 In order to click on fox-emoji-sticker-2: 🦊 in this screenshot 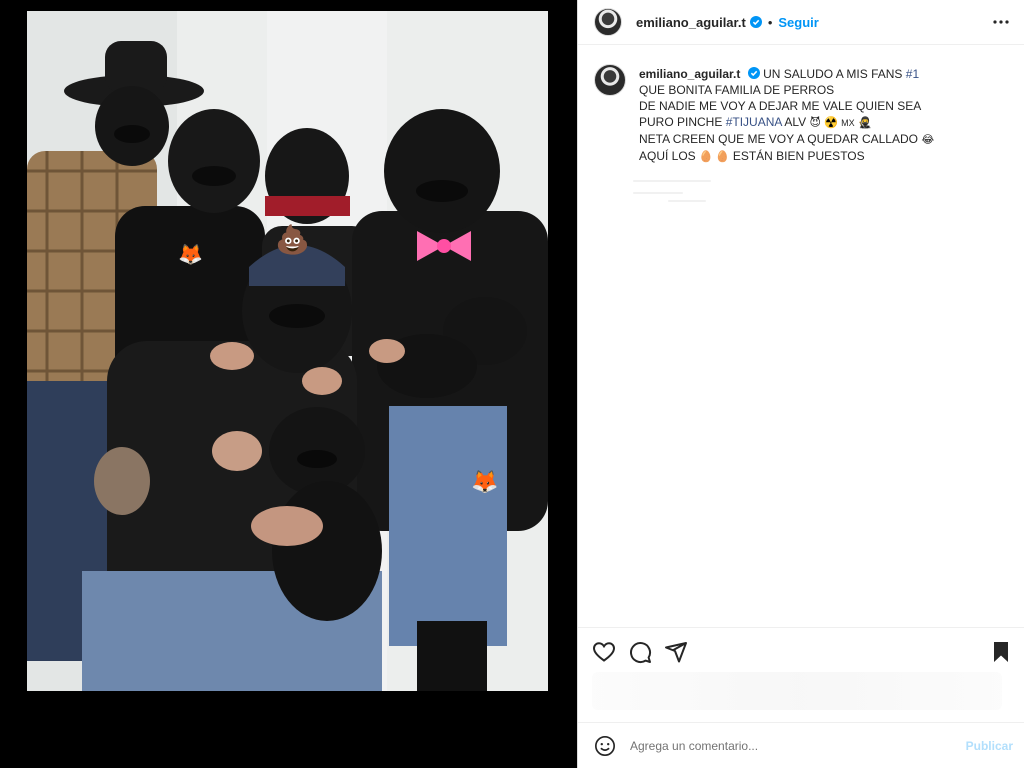, I will do `click(484, 481)`.